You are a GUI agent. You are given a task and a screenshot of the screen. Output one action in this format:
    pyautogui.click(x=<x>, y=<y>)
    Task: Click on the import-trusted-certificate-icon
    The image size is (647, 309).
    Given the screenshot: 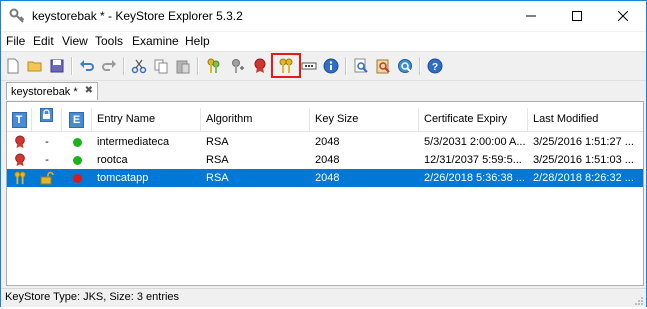 What is the action you would take?
    pyautogui.click(x=260, y=66)
    